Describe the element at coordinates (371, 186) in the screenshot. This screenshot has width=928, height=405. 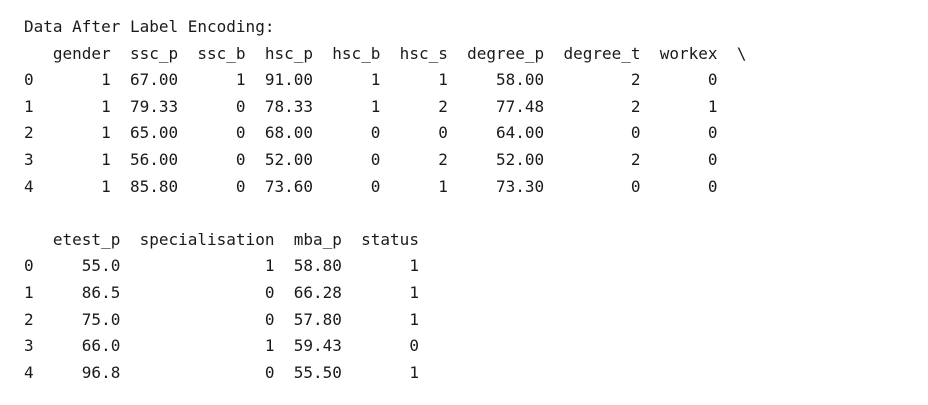
I see `table1-row: 4 1 85.80 0 73.60 0 1 73.30 0 0` at that location.